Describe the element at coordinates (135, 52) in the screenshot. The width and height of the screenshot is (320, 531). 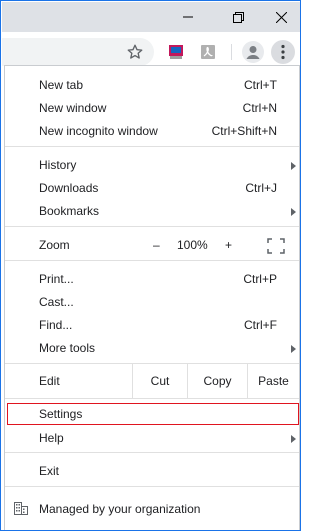
I see `star-icon` at that location.